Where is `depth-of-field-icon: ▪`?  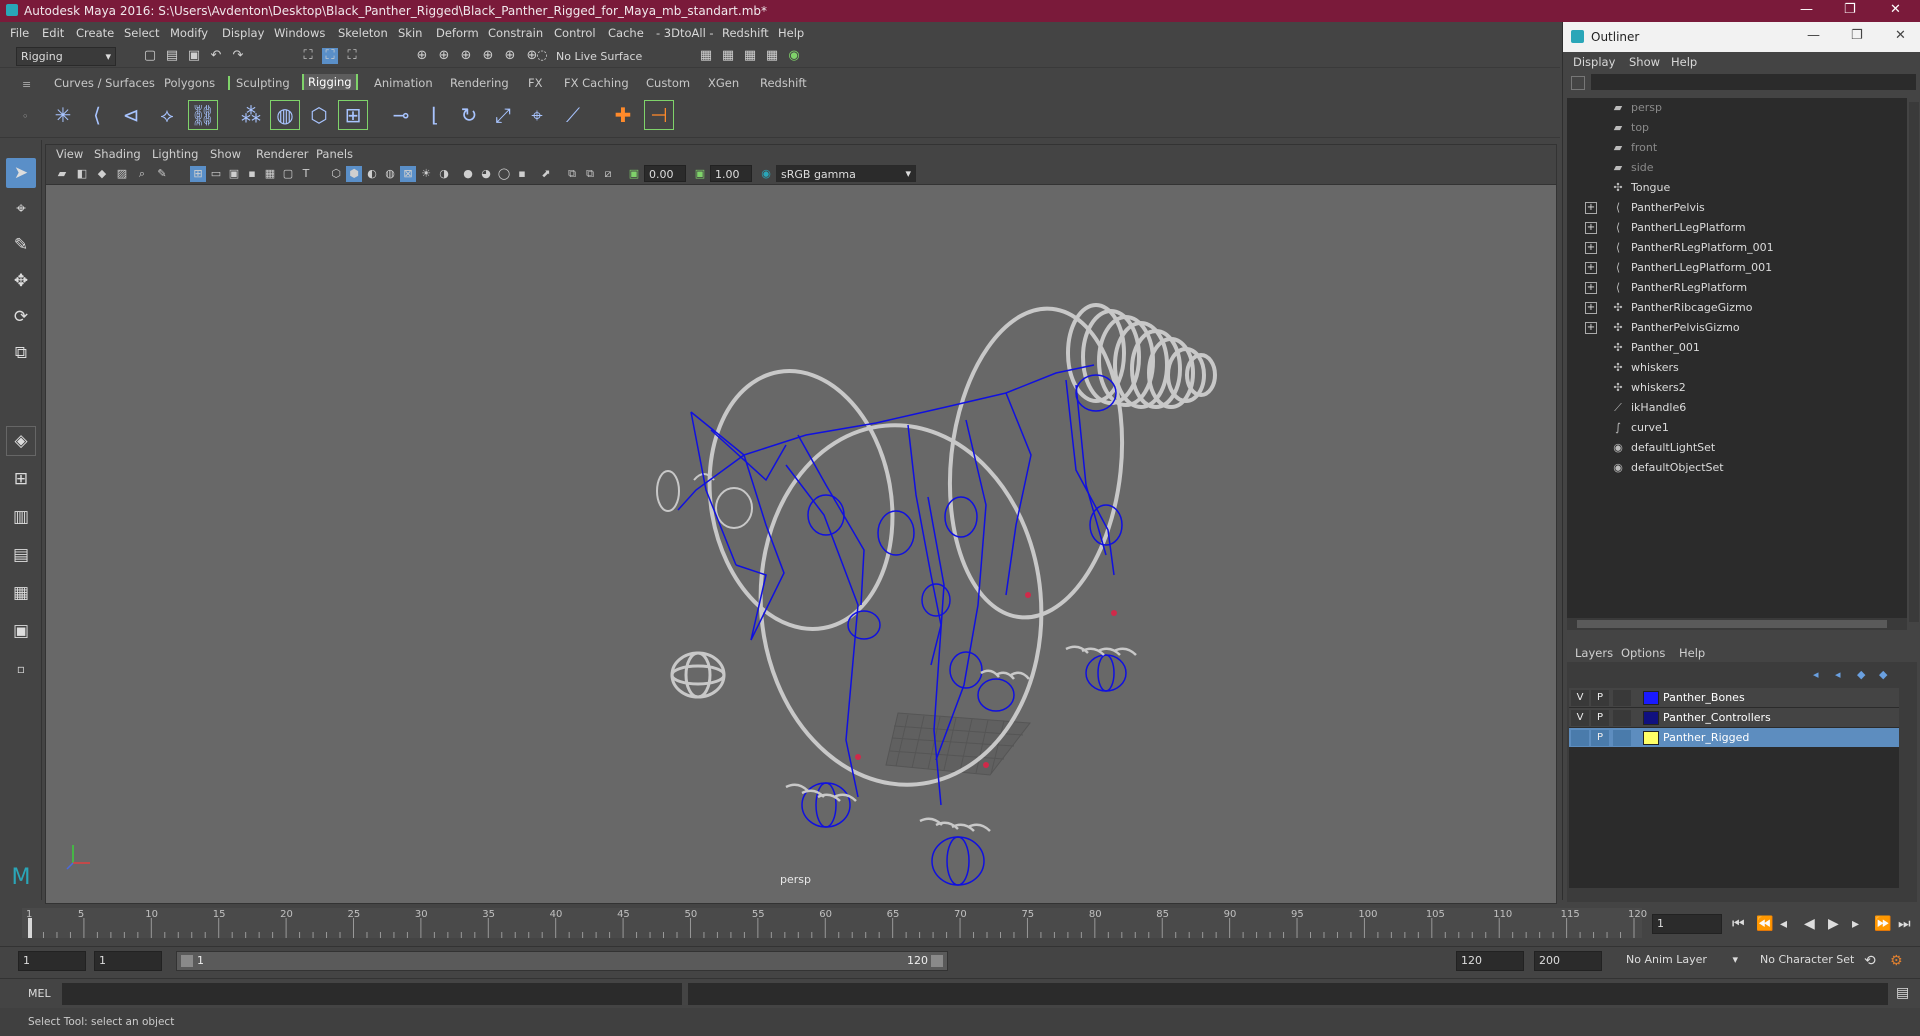
depth-of-field-icon: ▪ is located at coordinates (522, 174).